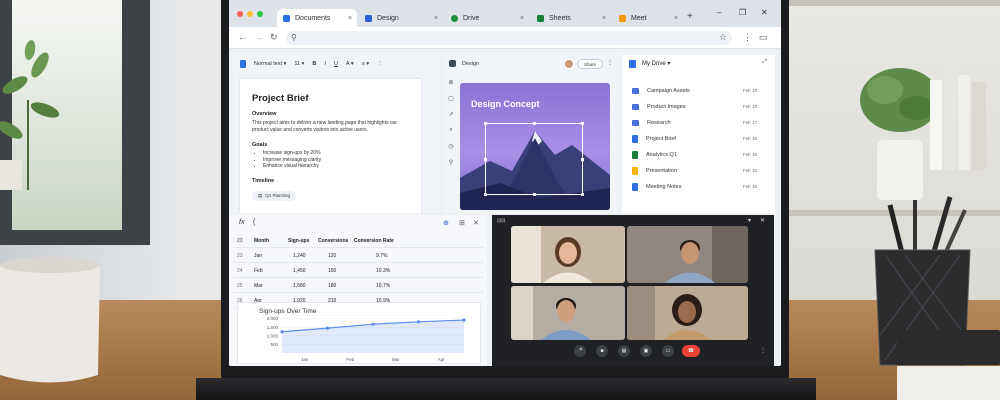 Image resolution: width=1000 pixels, height=400 pixels. Describe the element at coordinates (690, 16) in the screenshot. I see `new-tab-button: +` at that location.